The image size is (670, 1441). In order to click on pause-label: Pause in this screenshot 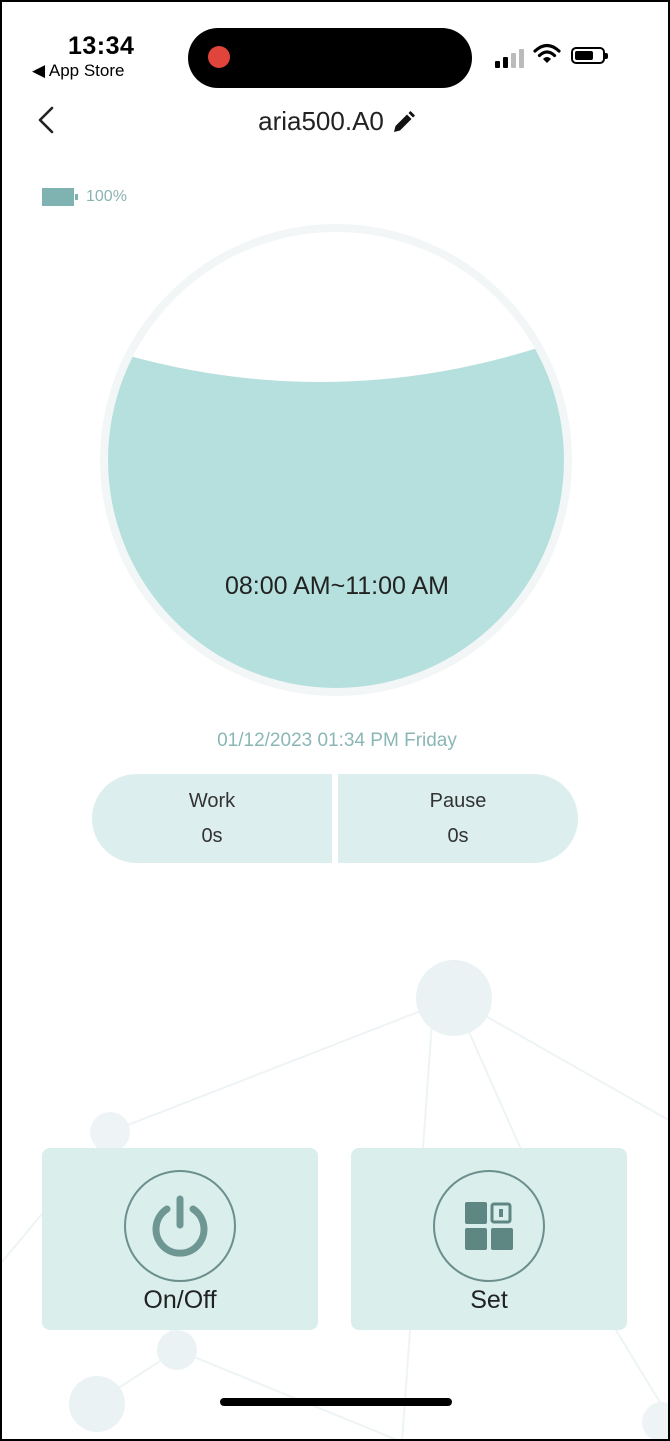, I will do `click(458, 800)`.